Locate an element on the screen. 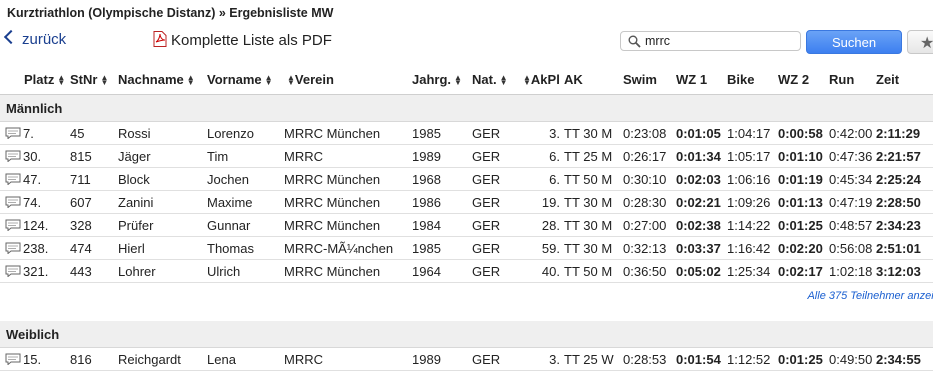 Image resolution: width=933 pixels, height=377 pixels. cell-bike: 1:04:17 is located at coordinates (752, 133).